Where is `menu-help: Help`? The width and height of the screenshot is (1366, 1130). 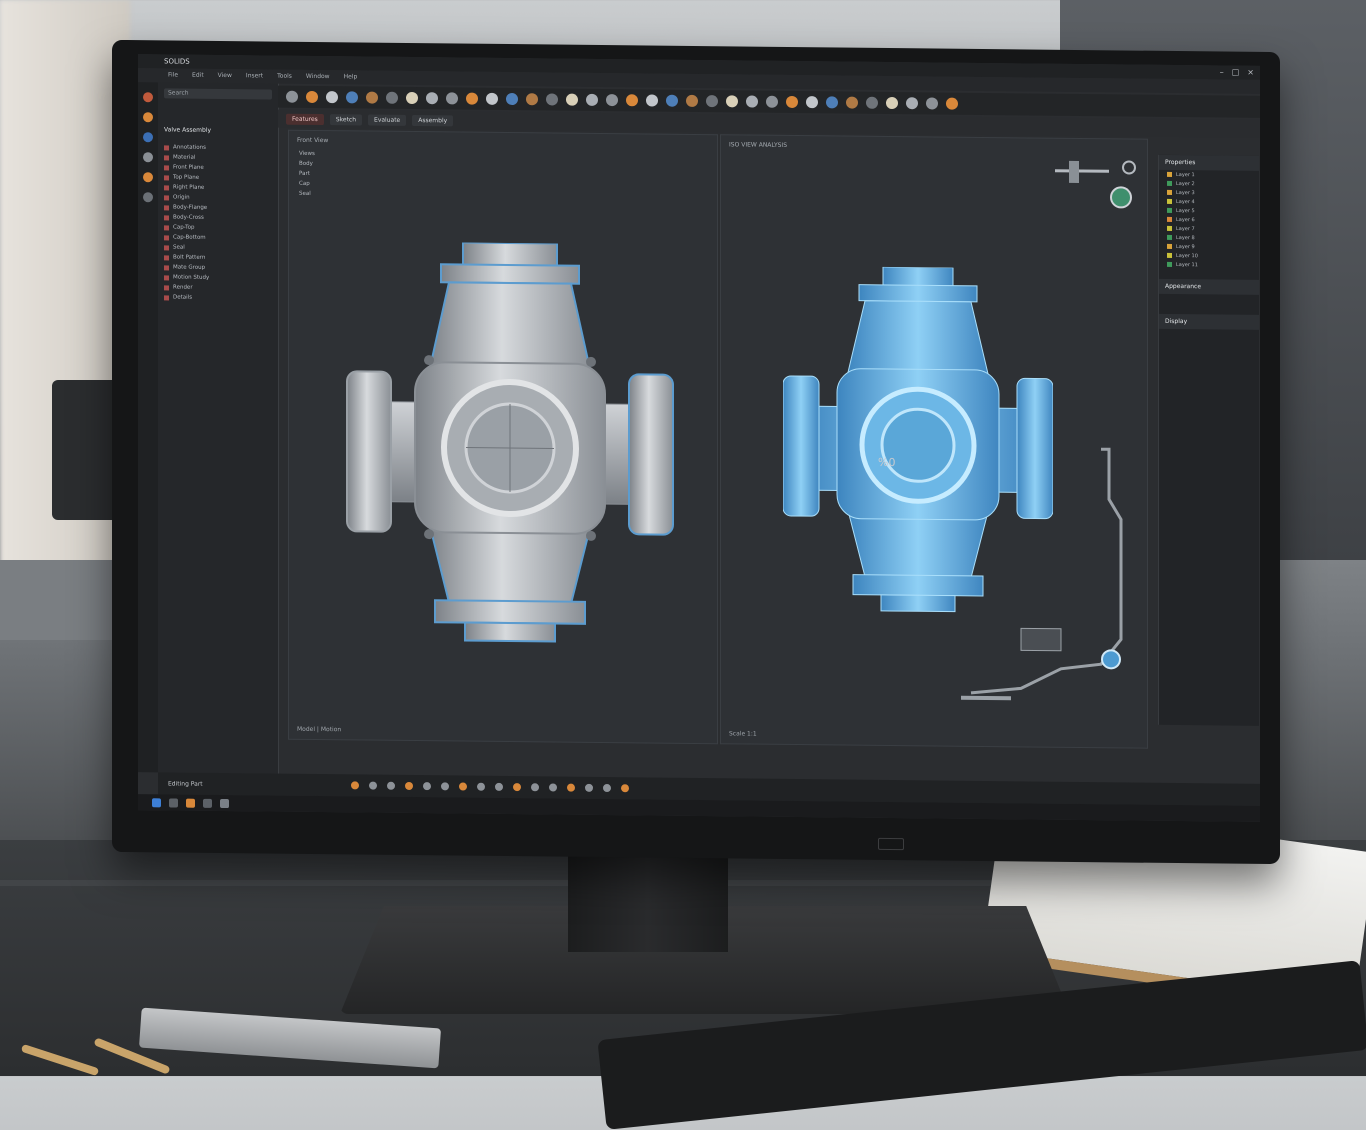
menu-help: Help is located at coordinates (351, 77).